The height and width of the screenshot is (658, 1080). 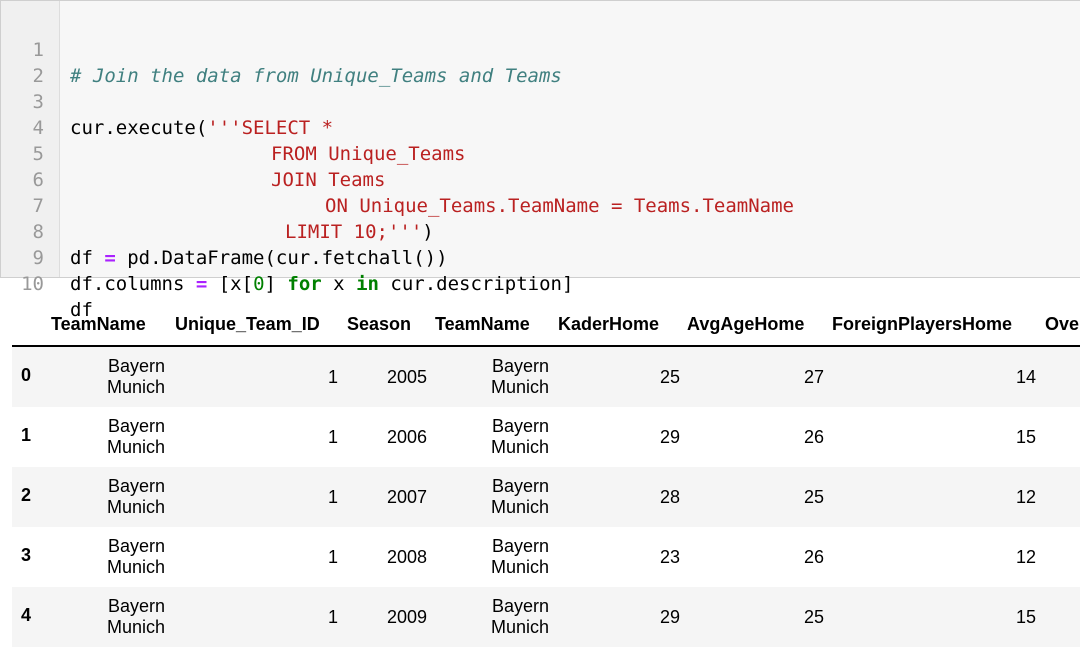 What do you see at coordinates (26, 375) in the screenshot?
I see `row-index: 0` at bounding box center [26, 375].